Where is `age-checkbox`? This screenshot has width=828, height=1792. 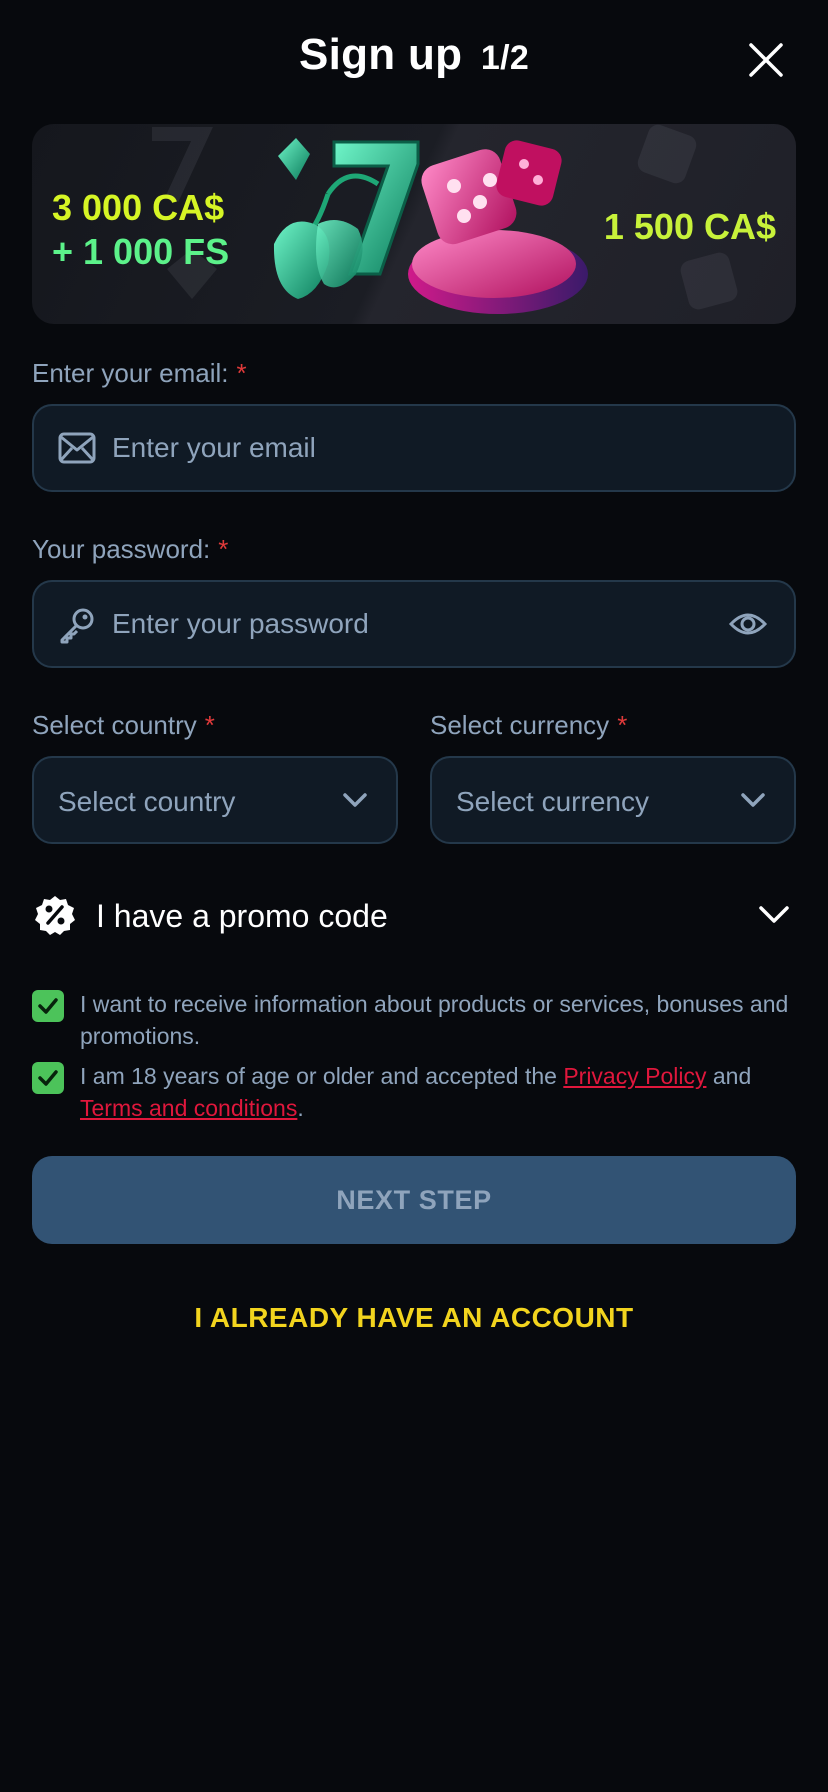 age-checkbox is located at coordinates (48, 1078).